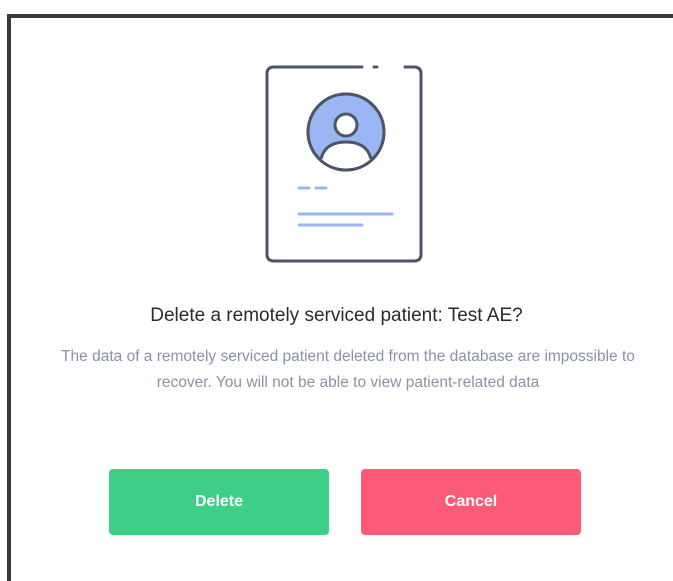  What do you see at coordinates (344, 164) in the screenshot?
I see `patient-profile-card-icon` at bounding box center [344, 164].